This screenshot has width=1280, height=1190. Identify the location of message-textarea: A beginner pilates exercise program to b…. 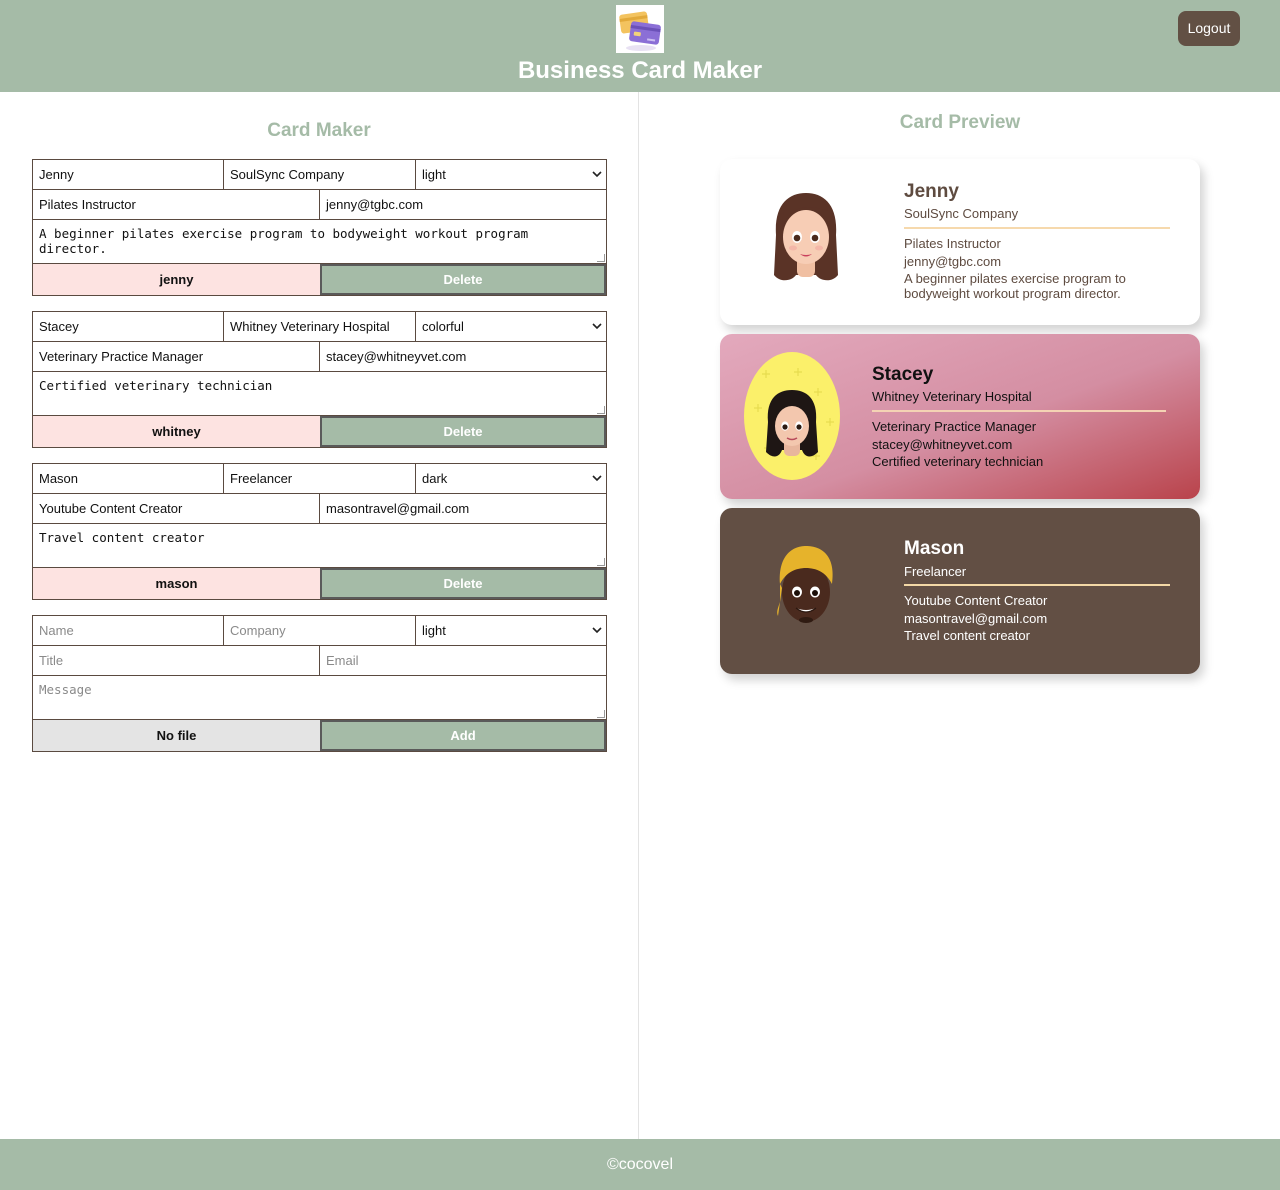
(319, 242).